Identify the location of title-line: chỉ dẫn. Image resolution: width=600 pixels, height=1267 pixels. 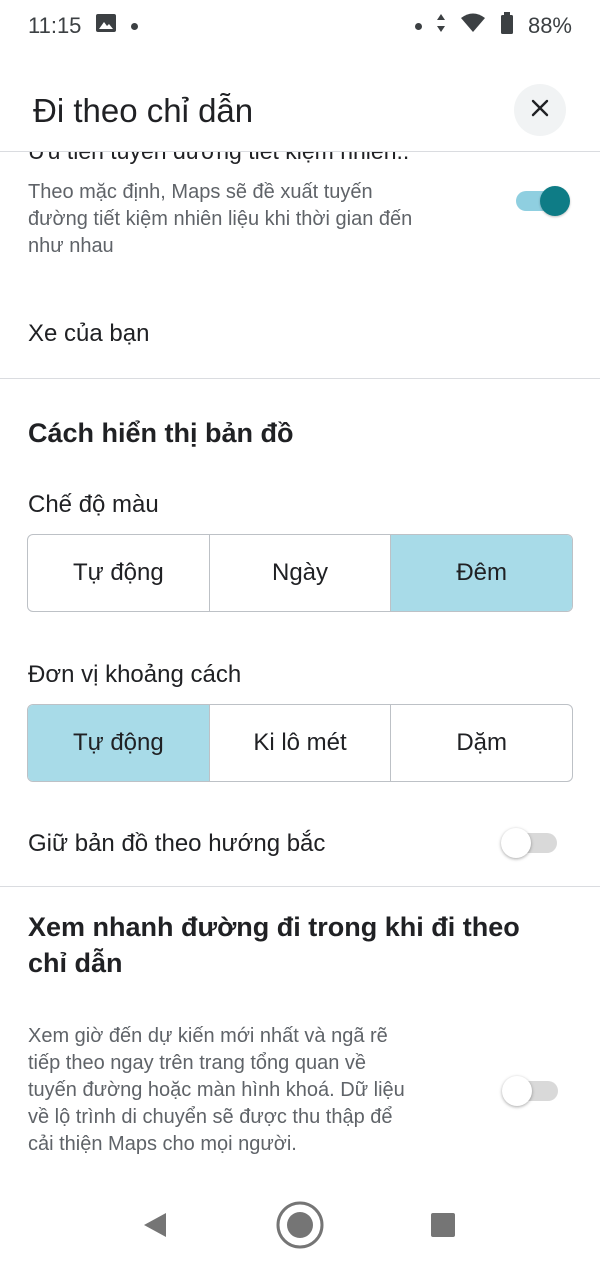
(75, 963).